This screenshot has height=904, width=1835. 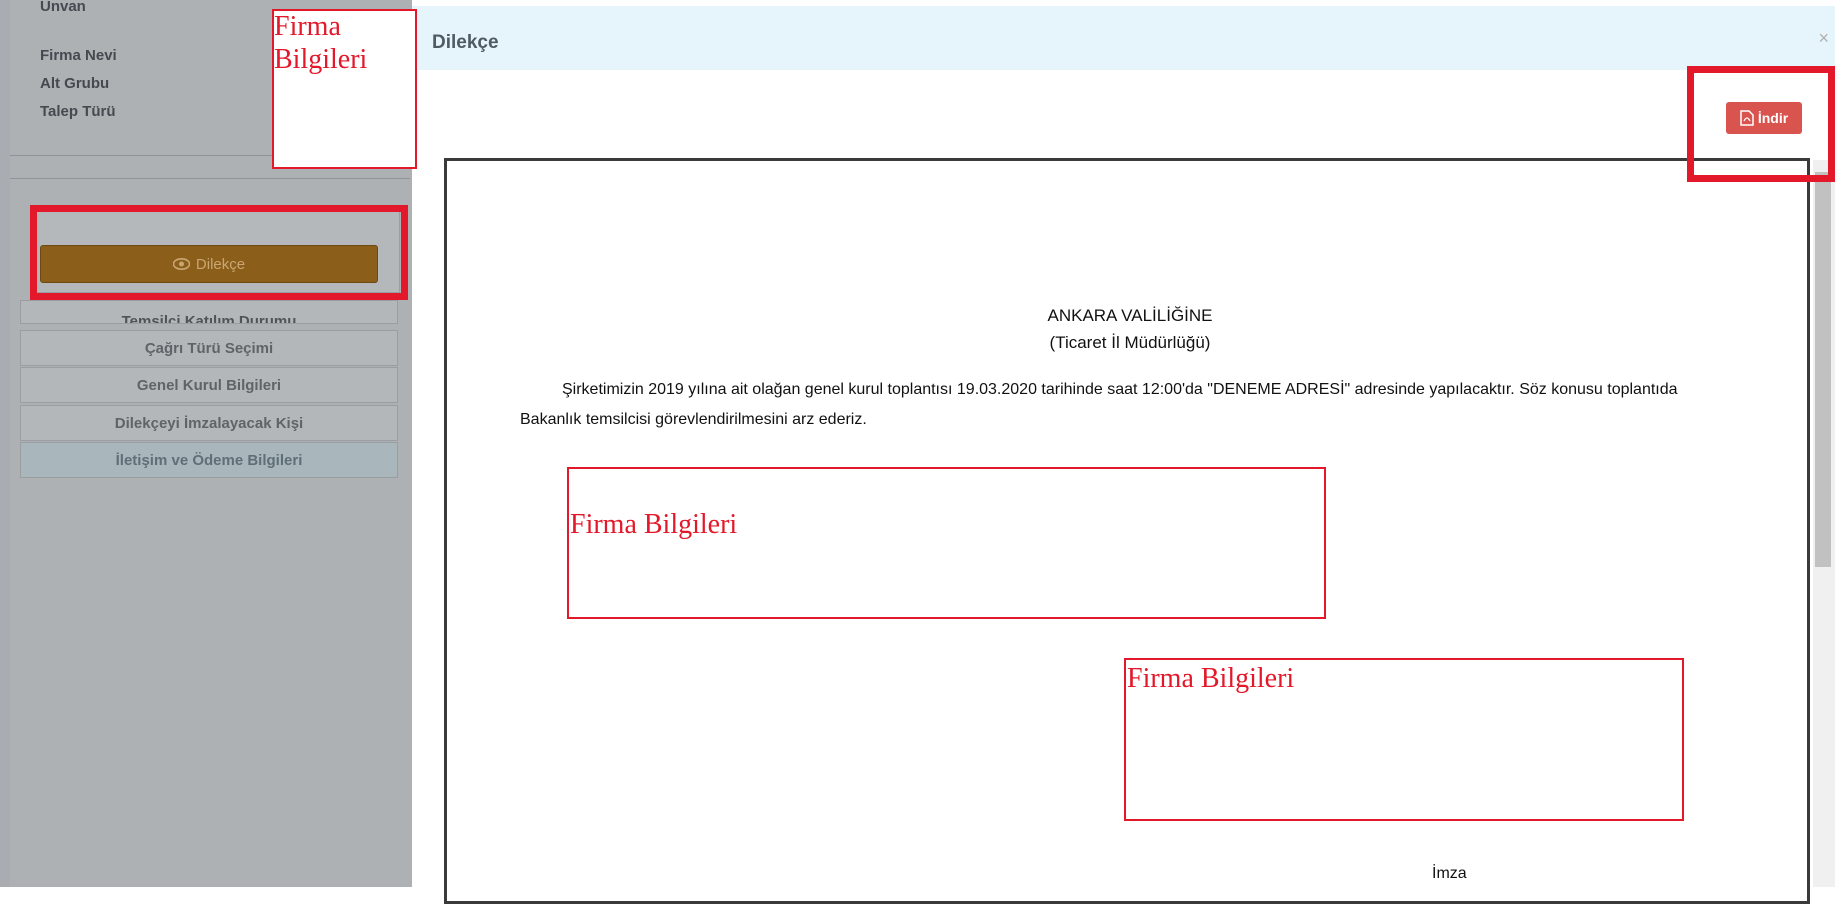 I want to click on menu-item-label: Dilekçeyi İmzalayacak Kişi, so click(x=209, y=423).